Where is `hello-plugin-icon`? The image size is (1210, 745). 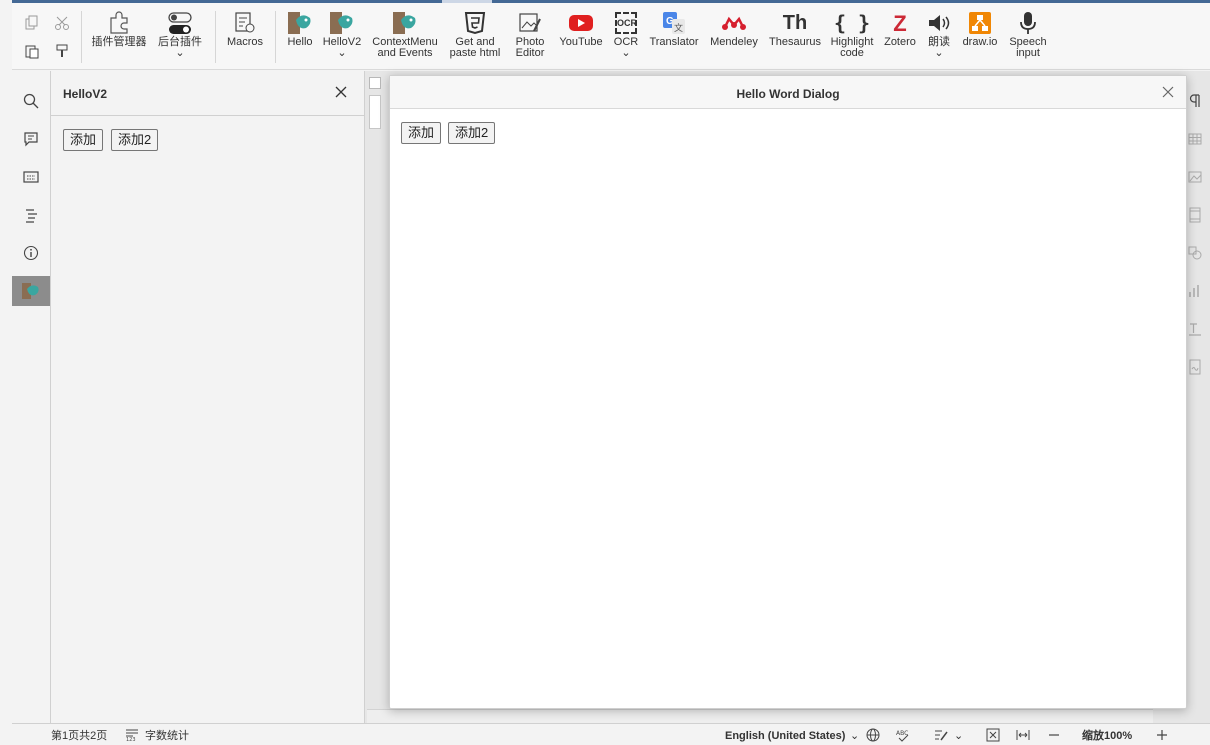
hello-plugin-icon is located at coordinates (300, 23).